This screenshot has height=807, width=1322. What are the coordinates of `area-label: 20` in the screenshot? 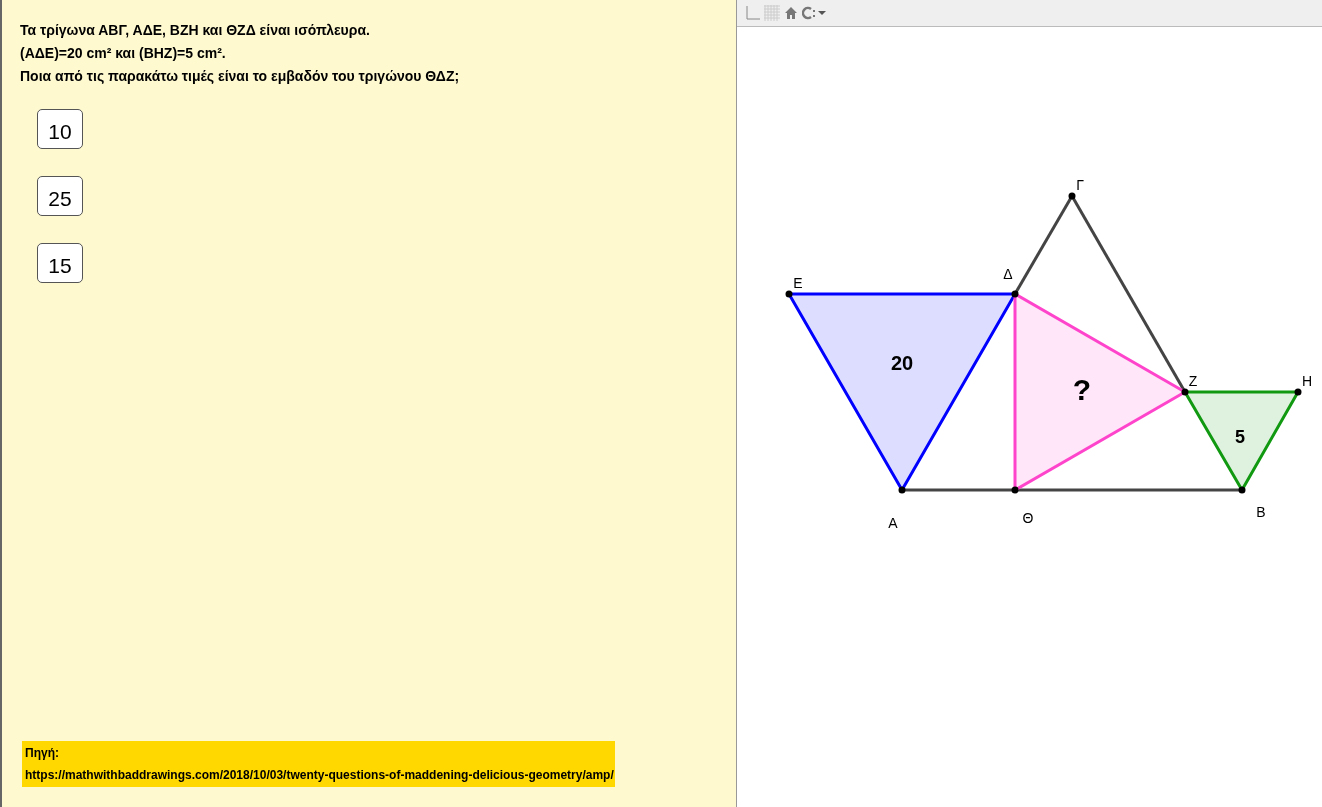 It's located at (902, 363).